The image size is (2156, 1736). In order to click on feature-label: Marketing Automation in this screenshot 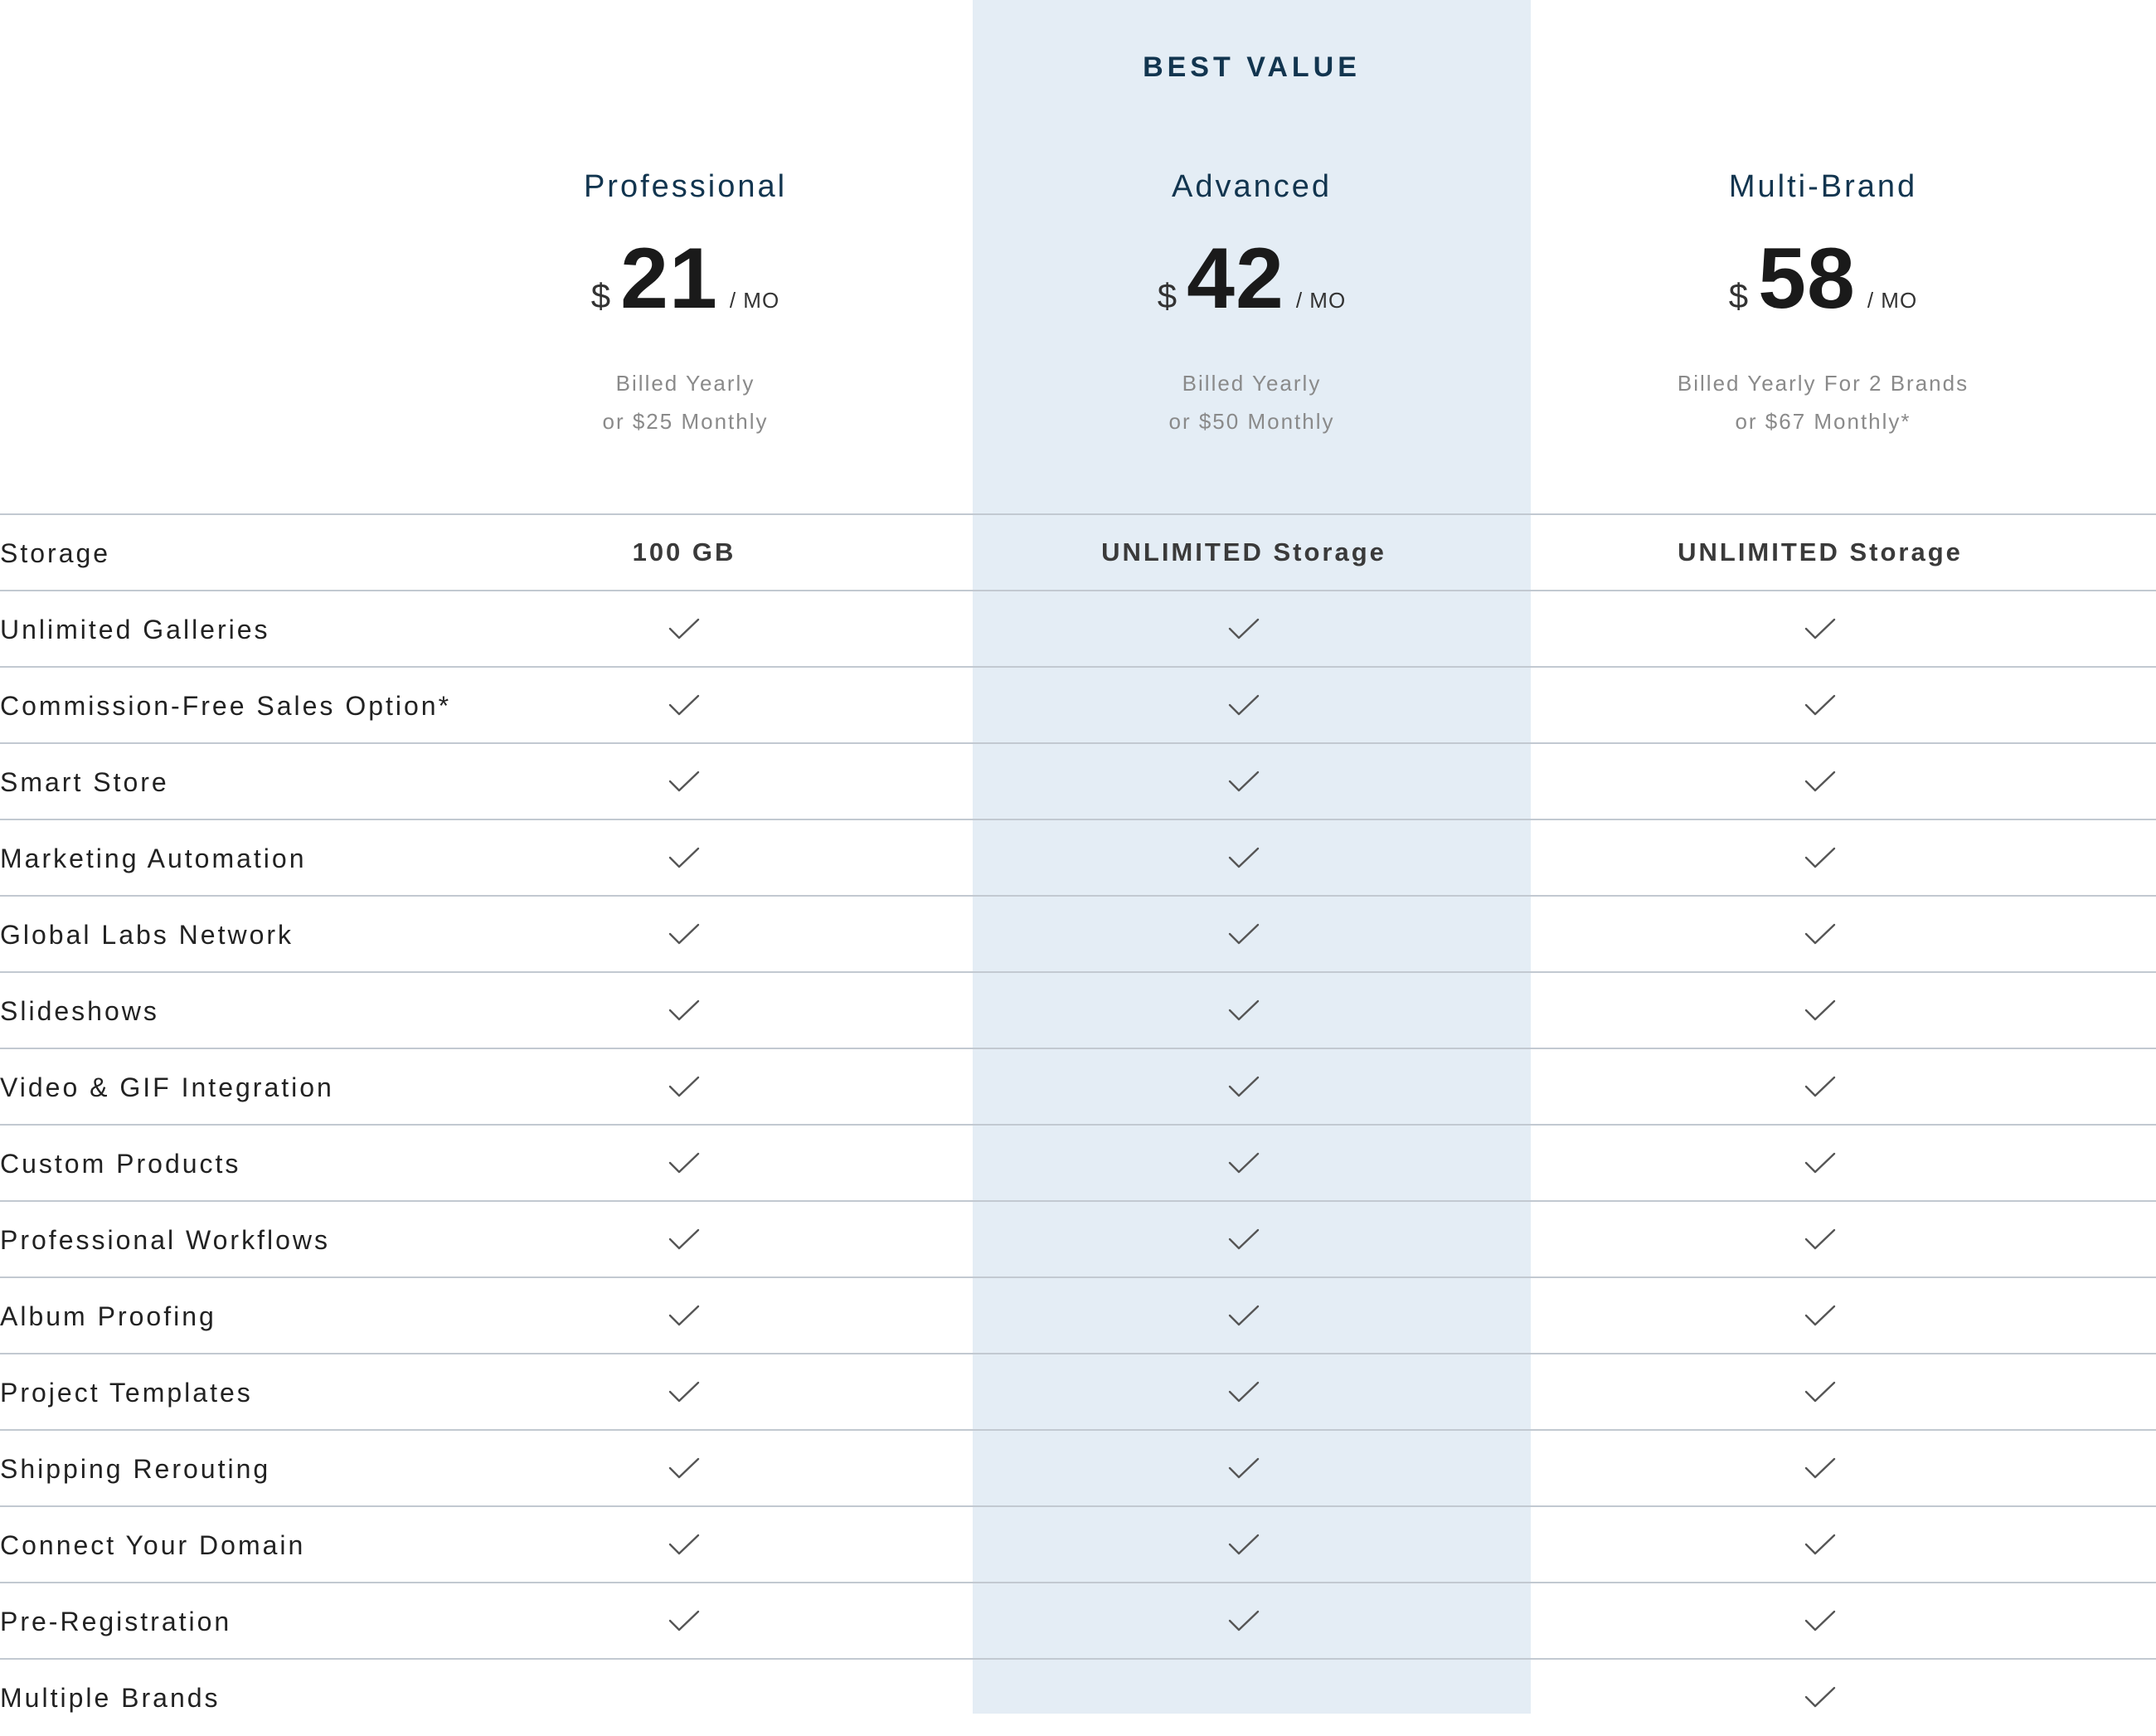, I will do `click(153, 858)`.